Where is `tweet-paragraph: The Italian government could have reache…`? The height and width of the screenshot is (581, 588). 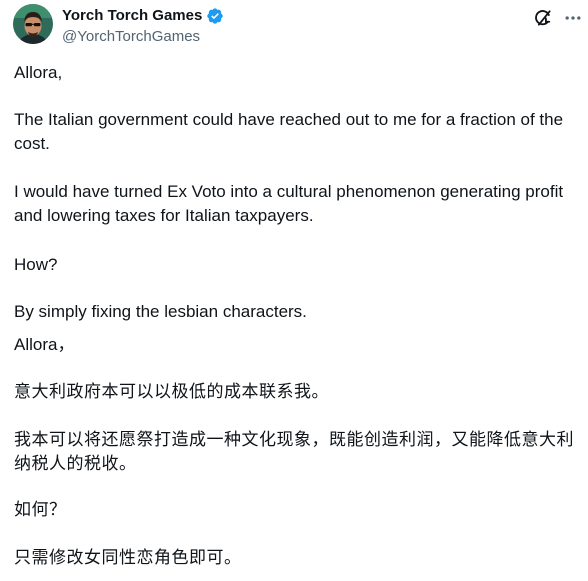 tweet-paragraph: The Italian government could have reache… is located at coordinates (289, 131).